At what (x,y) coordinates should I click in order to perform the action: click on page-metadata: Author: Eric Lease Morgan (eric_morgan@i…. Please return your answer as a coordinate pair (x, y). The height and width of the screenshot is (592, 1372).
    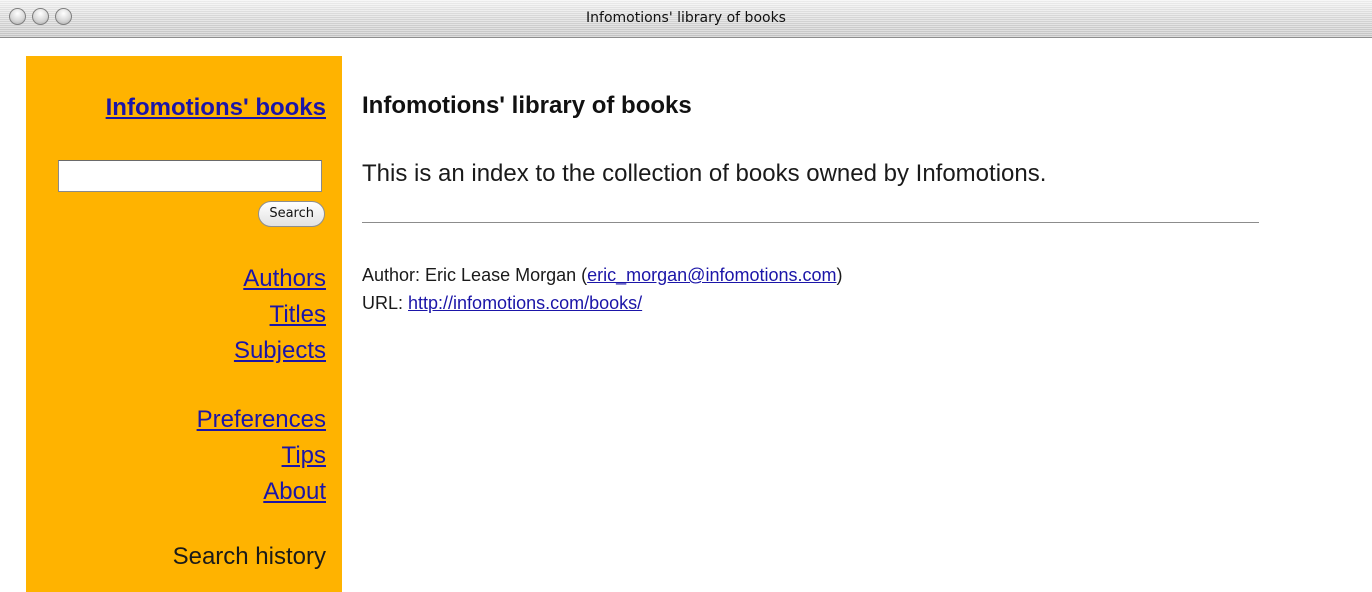
    Looking at the image, I should click on (602, 289).